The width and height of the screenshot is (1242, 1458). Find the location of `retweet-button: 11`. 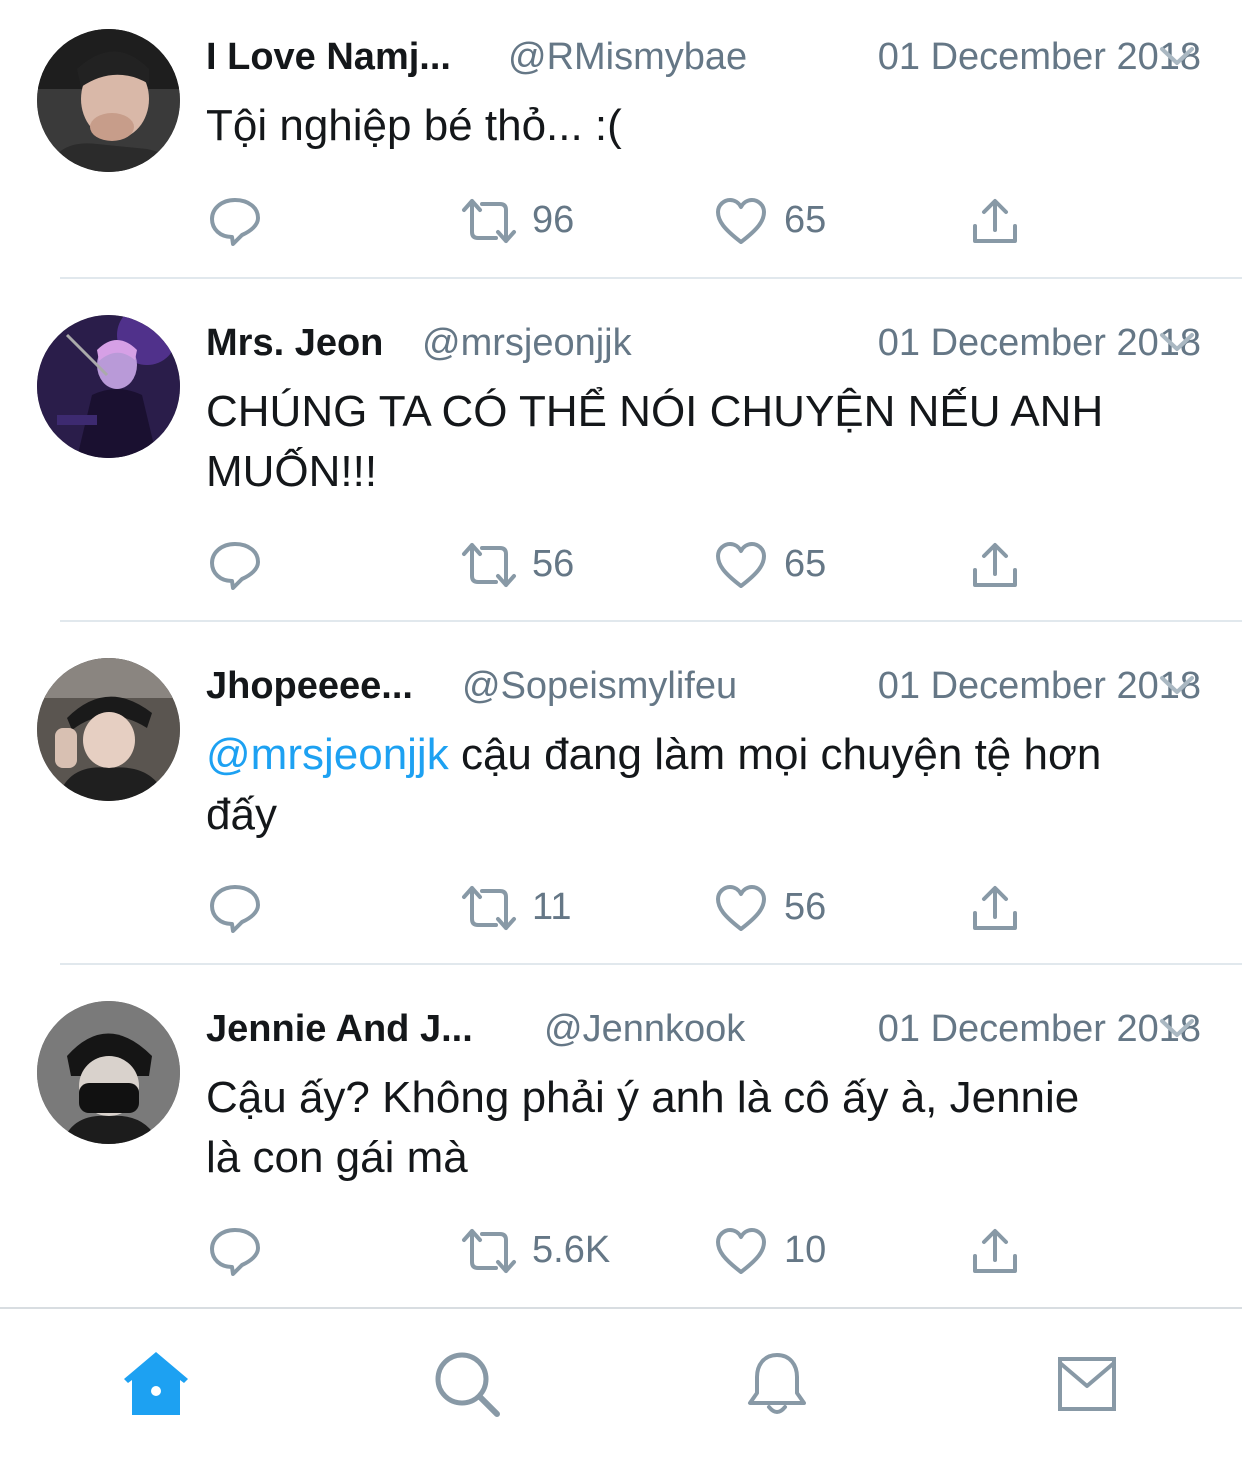

retweet-button: 11 is located at coordinates (525, 907).